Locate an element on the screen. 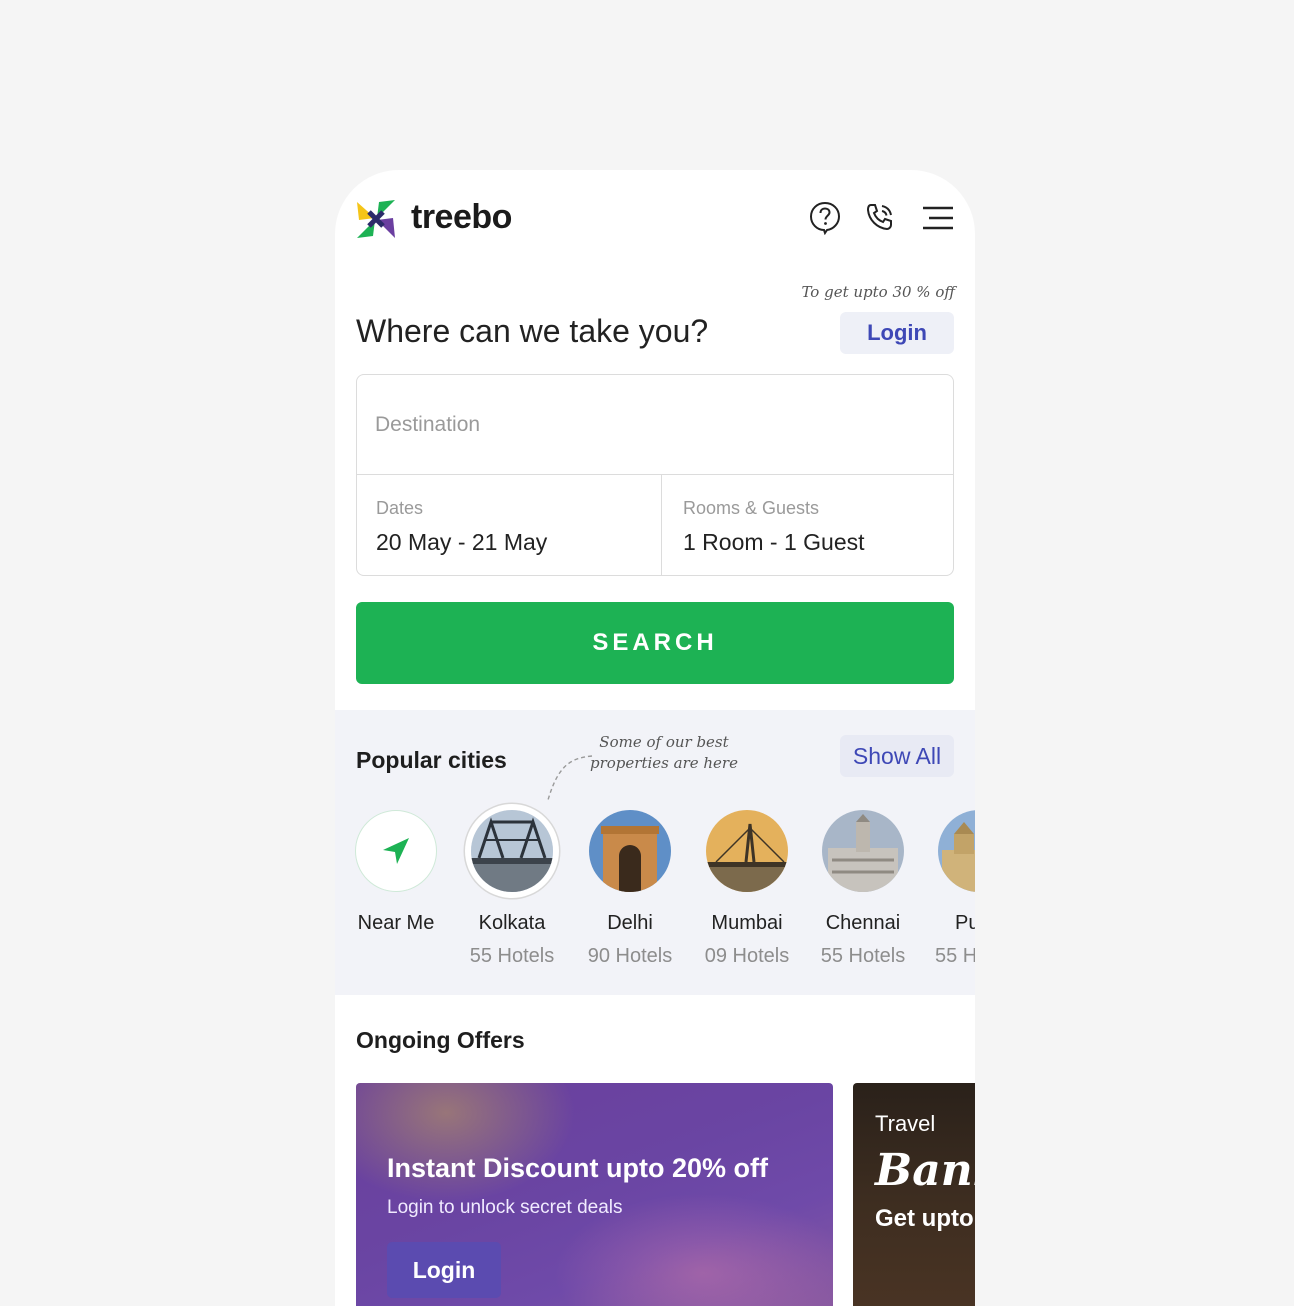 The width and height of the screenshot is (1294, 1306). login-button: Login is located at coordinates (897, 333).